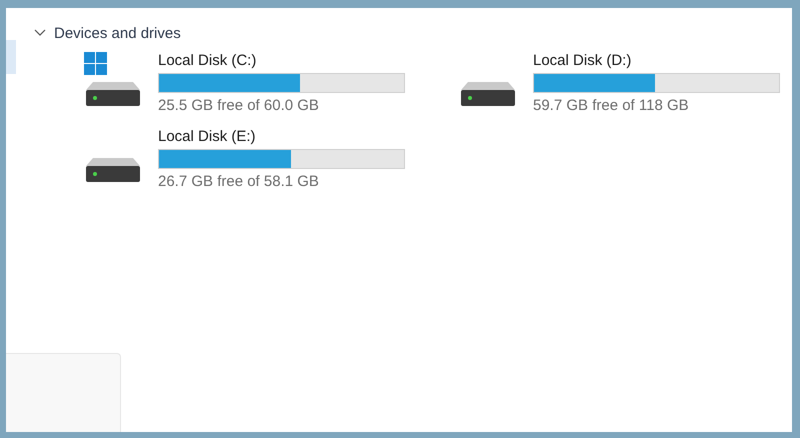 The image size is (800, 438). Describe the element at coordinates (656, 60) in the screenshot. I see `drive-name: Local Disk (D:)` at that location.